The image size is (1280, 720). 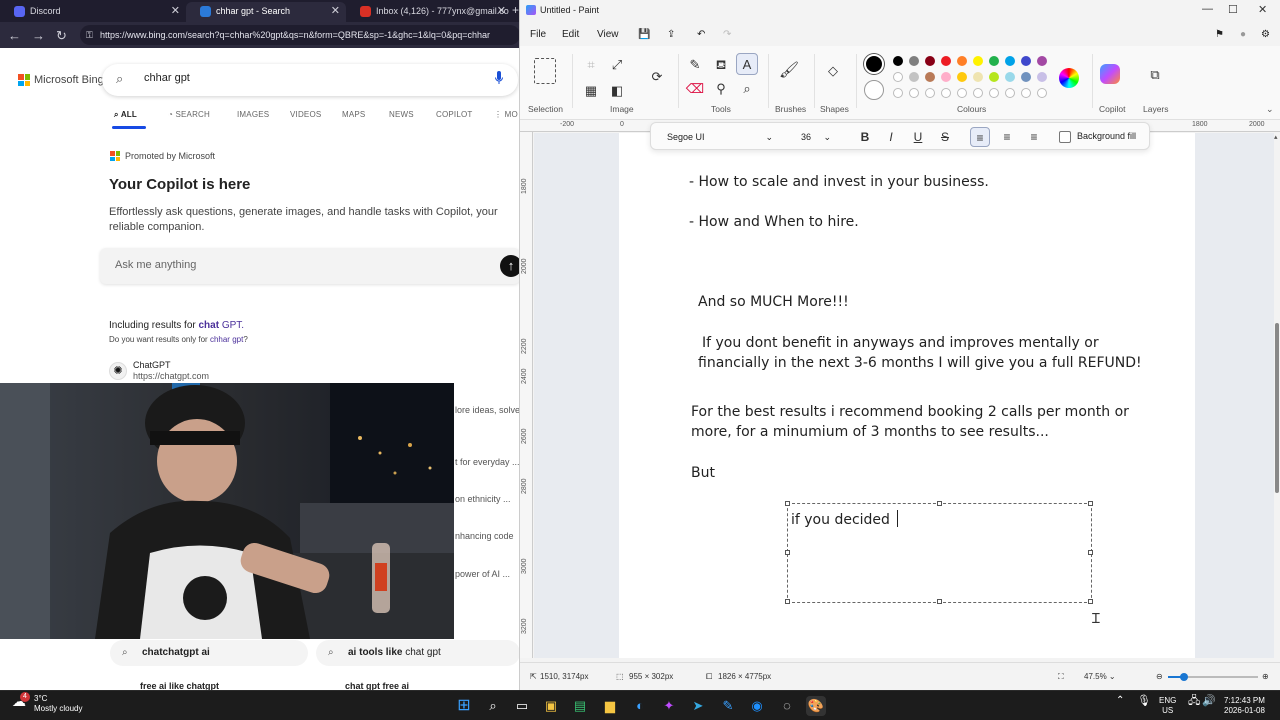 I want to click on volume-icon: 🔊, so click(x=1209, y=701).